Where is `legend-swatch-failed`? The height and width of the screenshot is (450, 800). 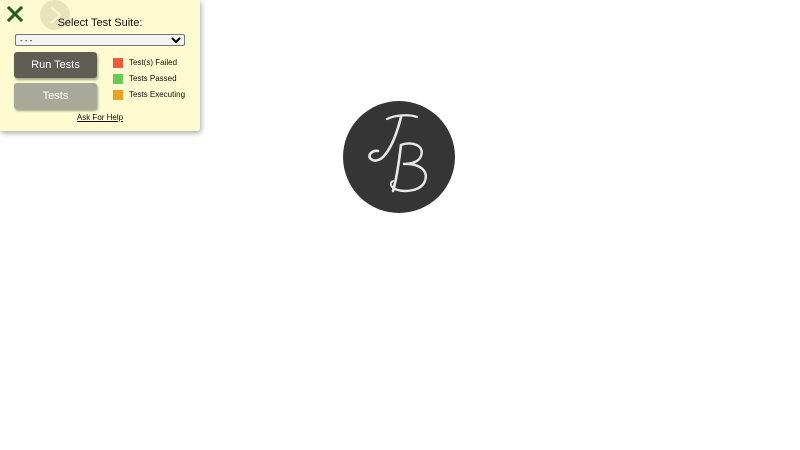
legend-swatch-failed is located at coordinates (118, 62).